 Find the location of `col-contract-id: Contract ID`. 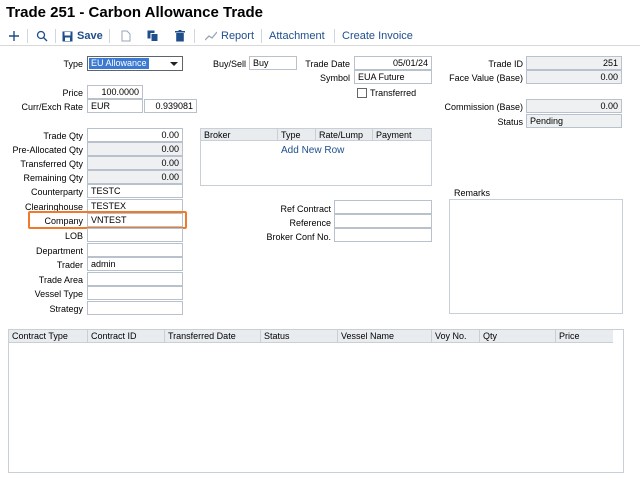

col-contract-id: Contract ID is located at coordinates (125, 336).